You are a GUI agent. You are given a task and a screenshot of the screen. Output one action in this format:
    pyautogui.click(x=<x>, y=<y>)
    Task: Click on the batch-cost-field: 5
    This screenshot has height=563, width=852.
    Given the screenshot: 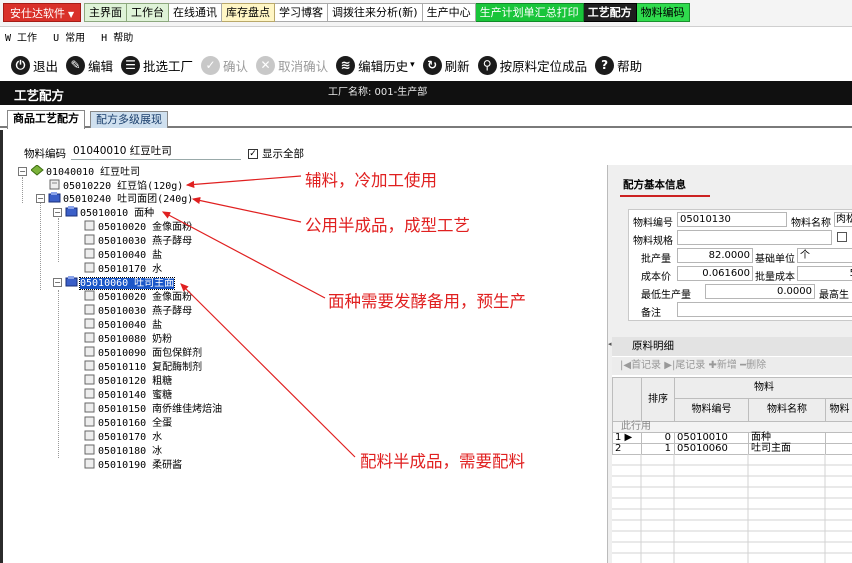 What is the action you would take?
    pyautogui.click(x=824, y=273)
    